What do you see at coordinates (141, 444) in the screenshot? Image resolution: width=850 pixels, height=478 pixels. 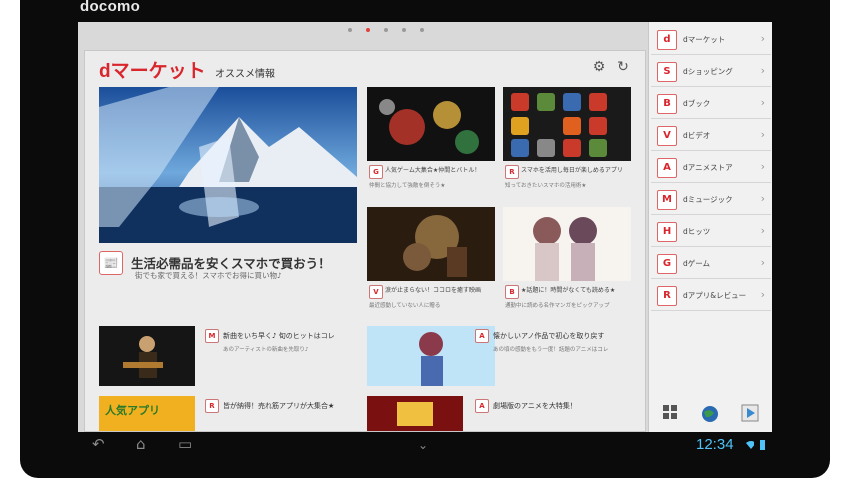 I see `home-icon: ⌂` at bounding box center [141, 444].